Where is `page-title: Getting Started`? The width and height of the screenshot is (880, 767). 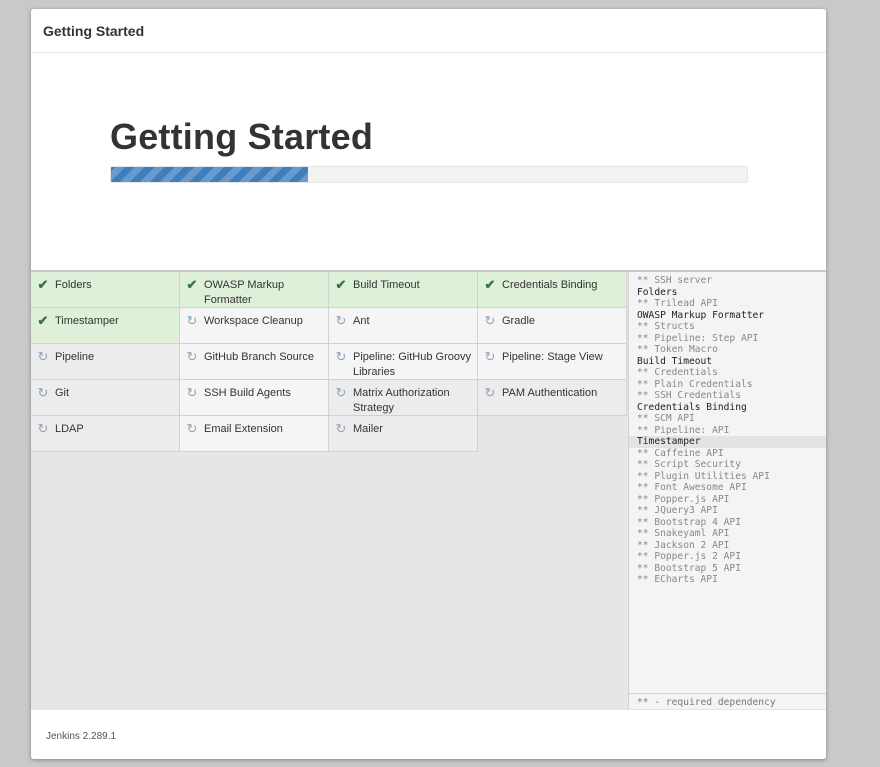 page-title: Getting Started is located at coordinates (242, 136).